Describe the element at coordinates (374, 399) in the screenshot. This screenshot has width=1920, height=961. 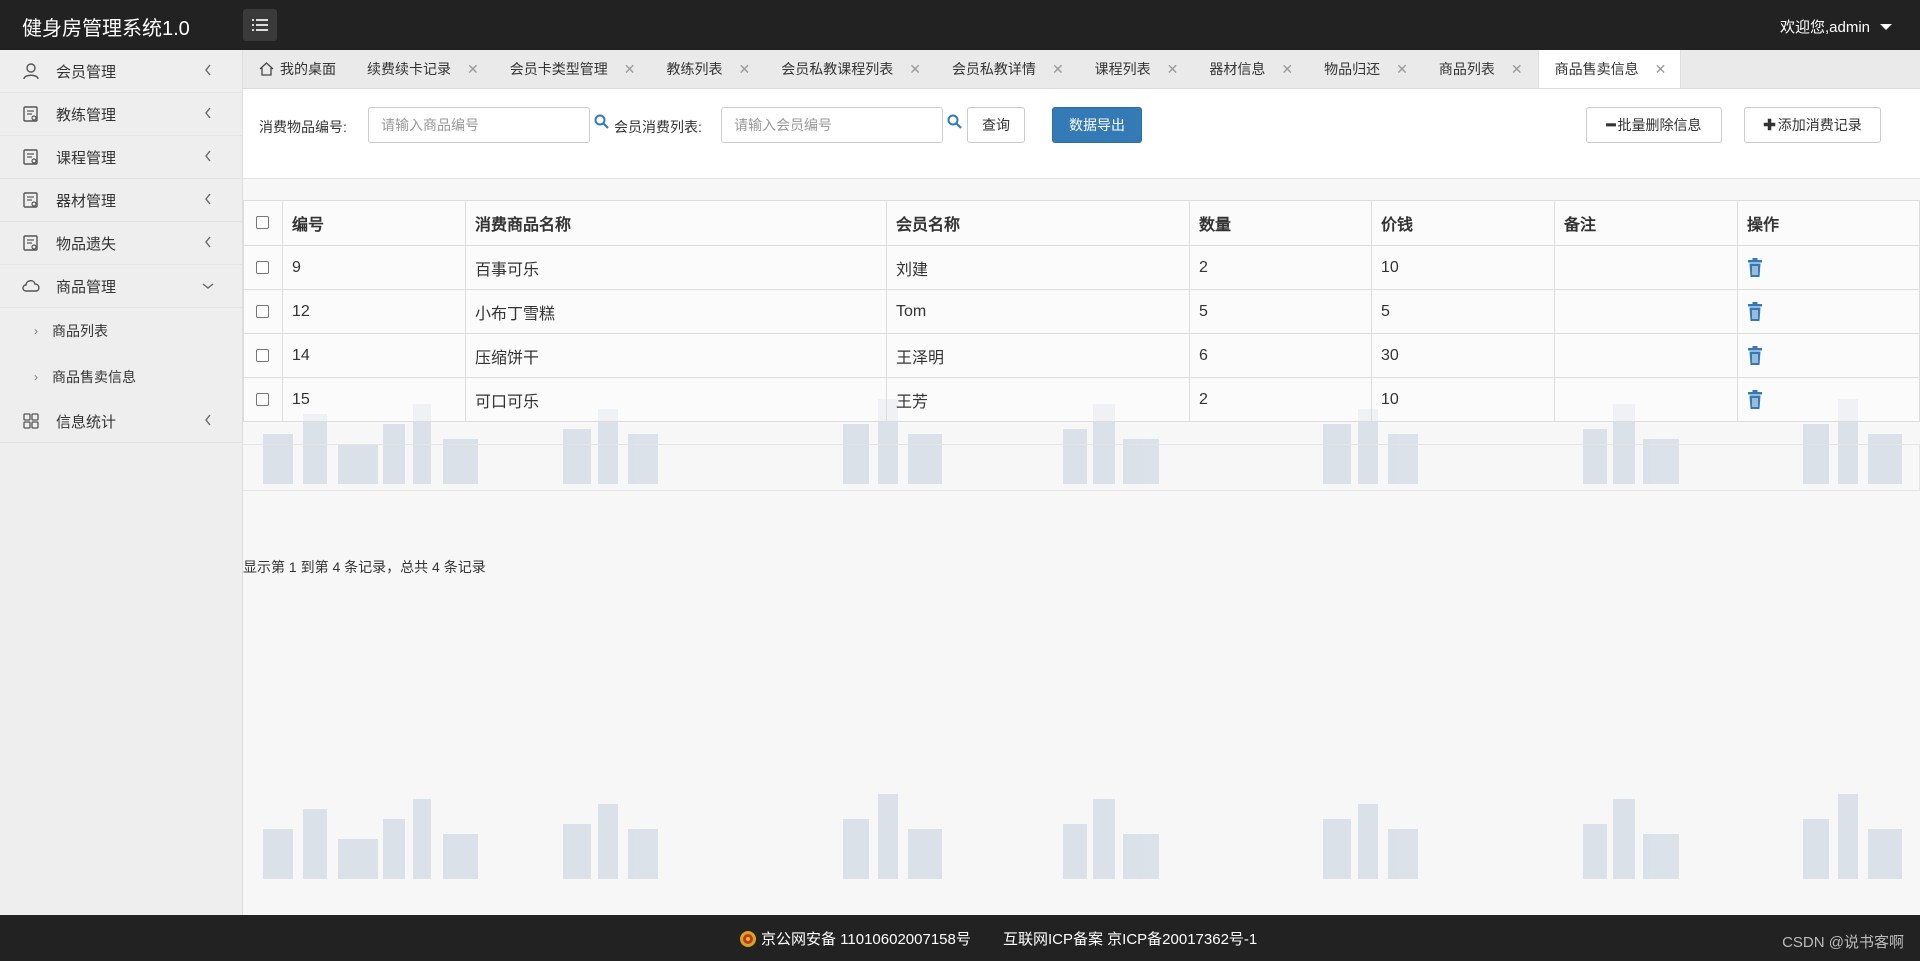
I see `cell-id: 15` at that location.